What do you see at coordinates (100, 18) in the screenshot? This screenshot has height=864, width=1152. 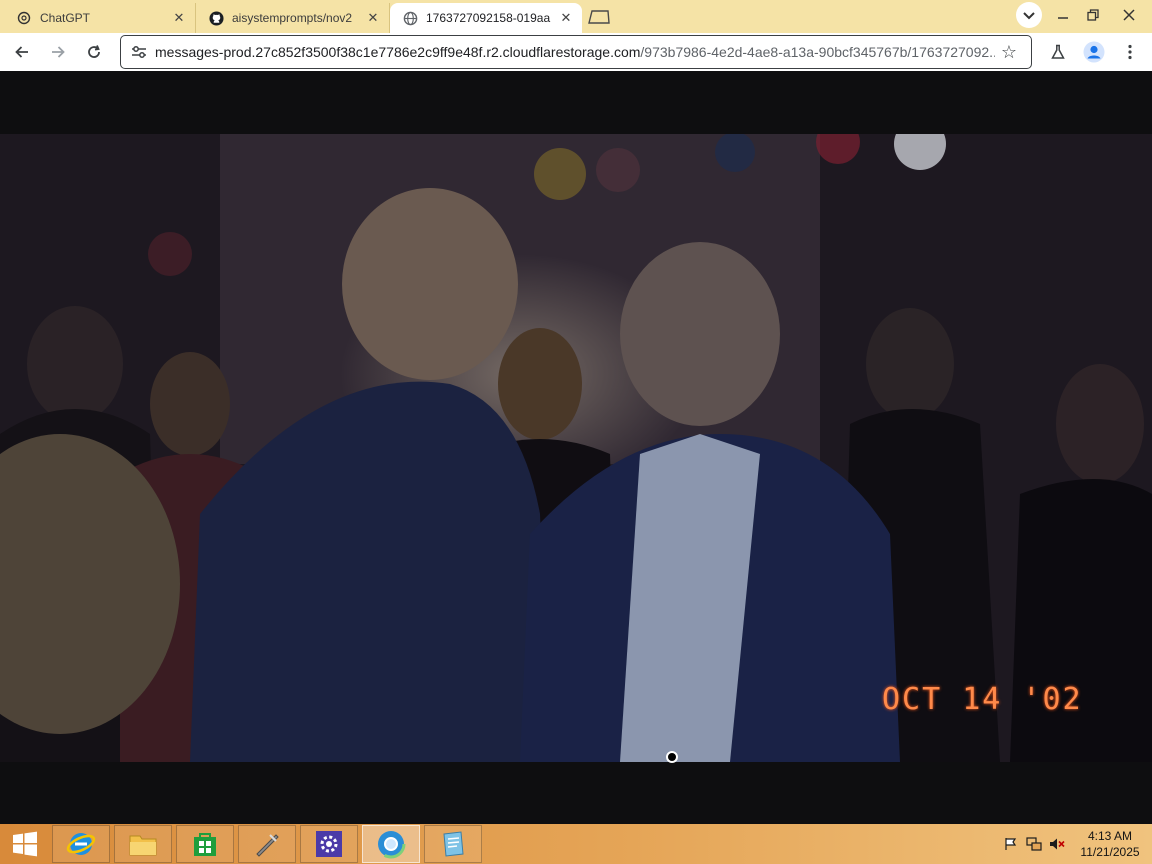 I see `tab-chatgpt: ChatGPT ✕` at bounding box center [100, 18].